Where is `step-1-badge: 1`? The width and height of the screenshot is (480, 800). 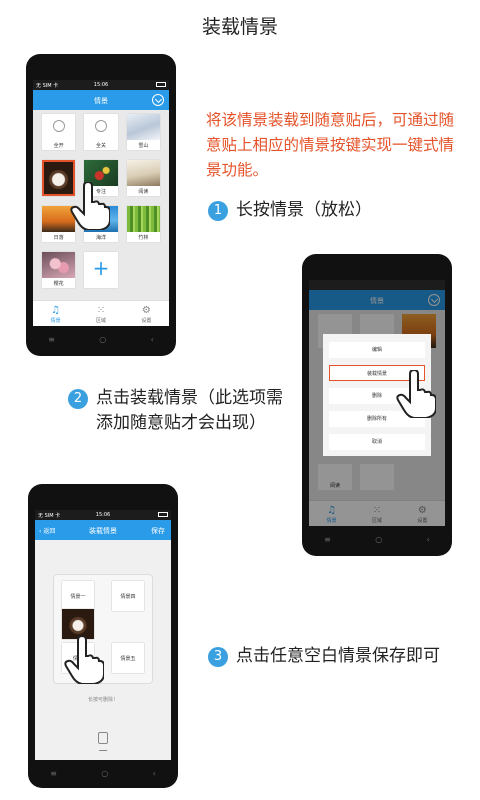 step-1-badge: 1 is located at coordinates (218, 211).